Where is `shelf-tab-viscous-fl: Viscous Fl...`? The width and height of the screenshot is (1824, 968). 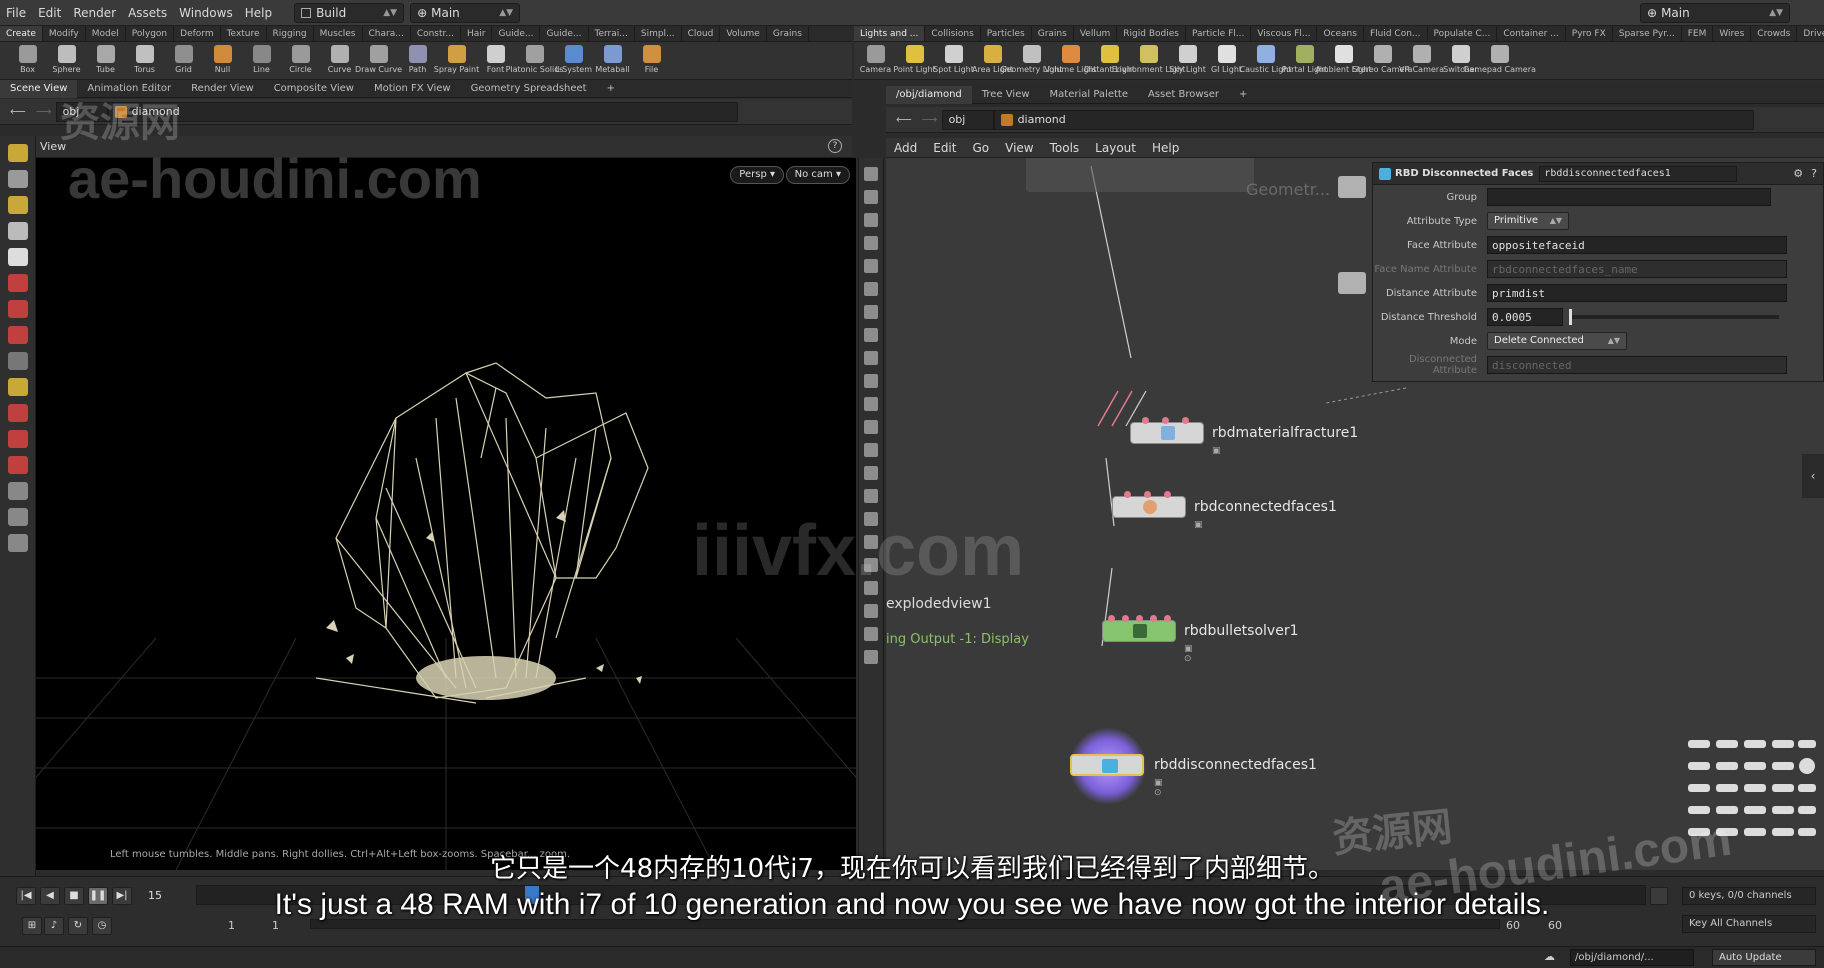
shelf-tab-viscous-fl: Viscous Fl... is located at coordinates (1284, 33).